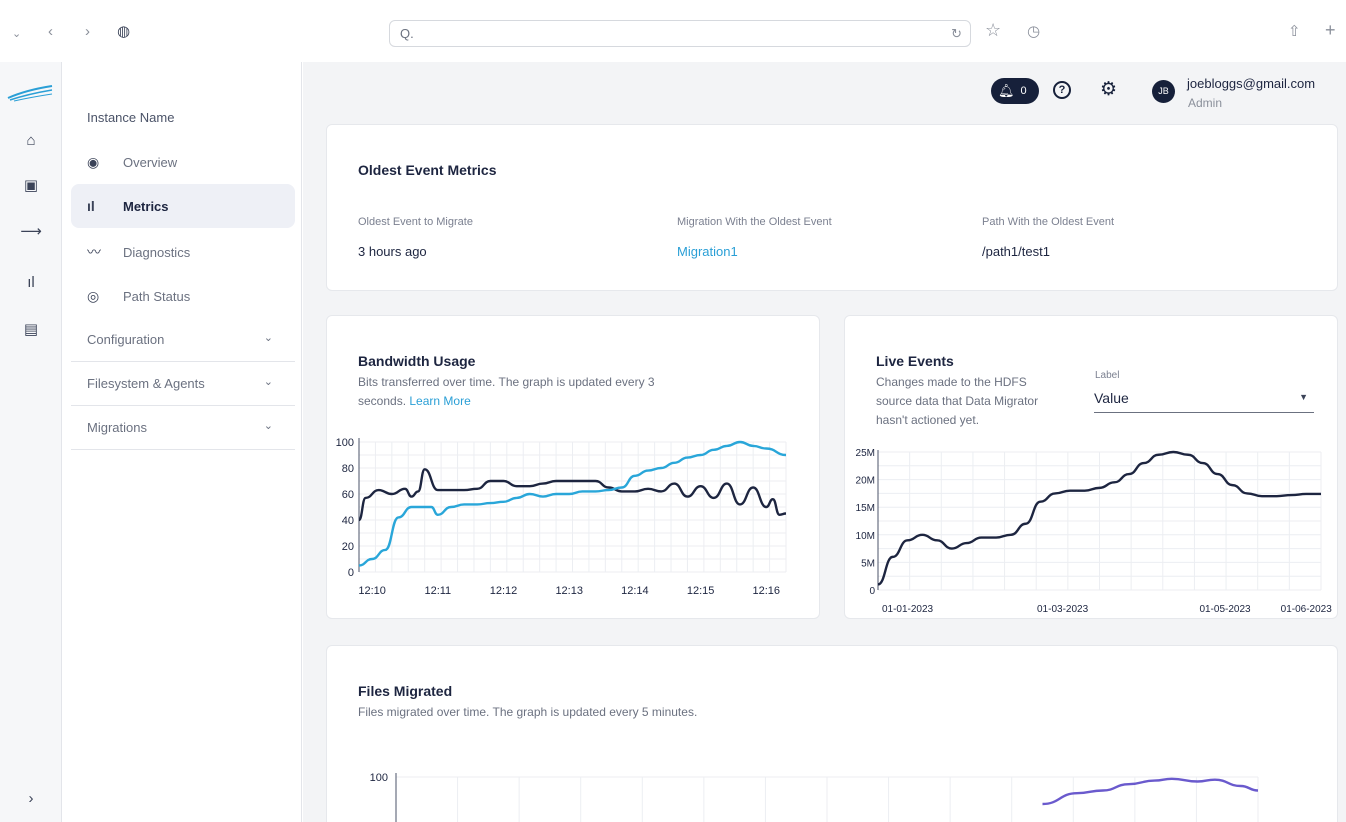  What do you see at coordinates (415, 222) in the screenshot?
I see `metric-label: Oldest Event to Migrate` at bounding box center [415, 222].